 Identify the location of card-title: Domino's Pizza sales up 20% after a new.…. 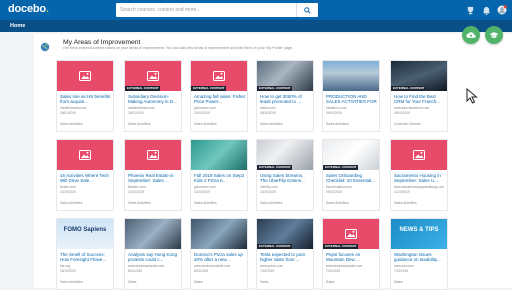
(220, 257).